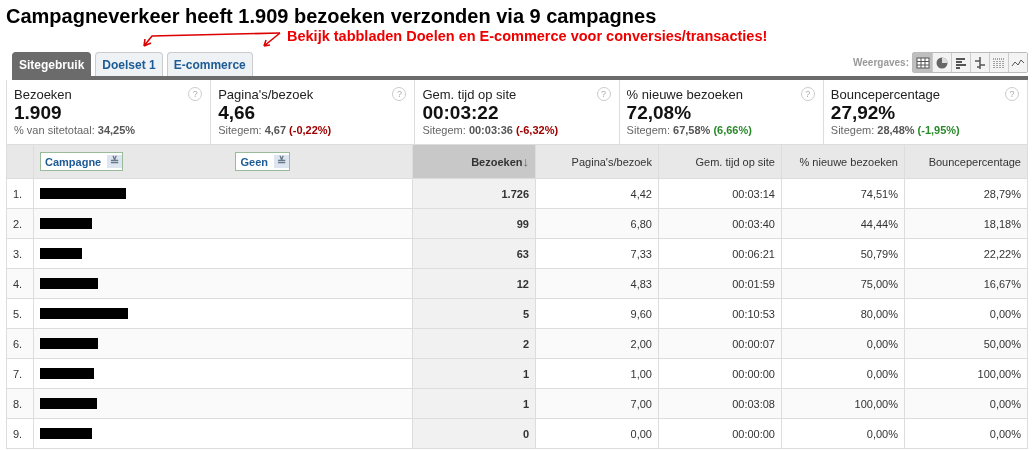 This screenshot has width=1035, height=450. What do you see at coordinates (20, 433) in the screenshot?
I see `row-number: 9.` at bounding box center [20, 433].